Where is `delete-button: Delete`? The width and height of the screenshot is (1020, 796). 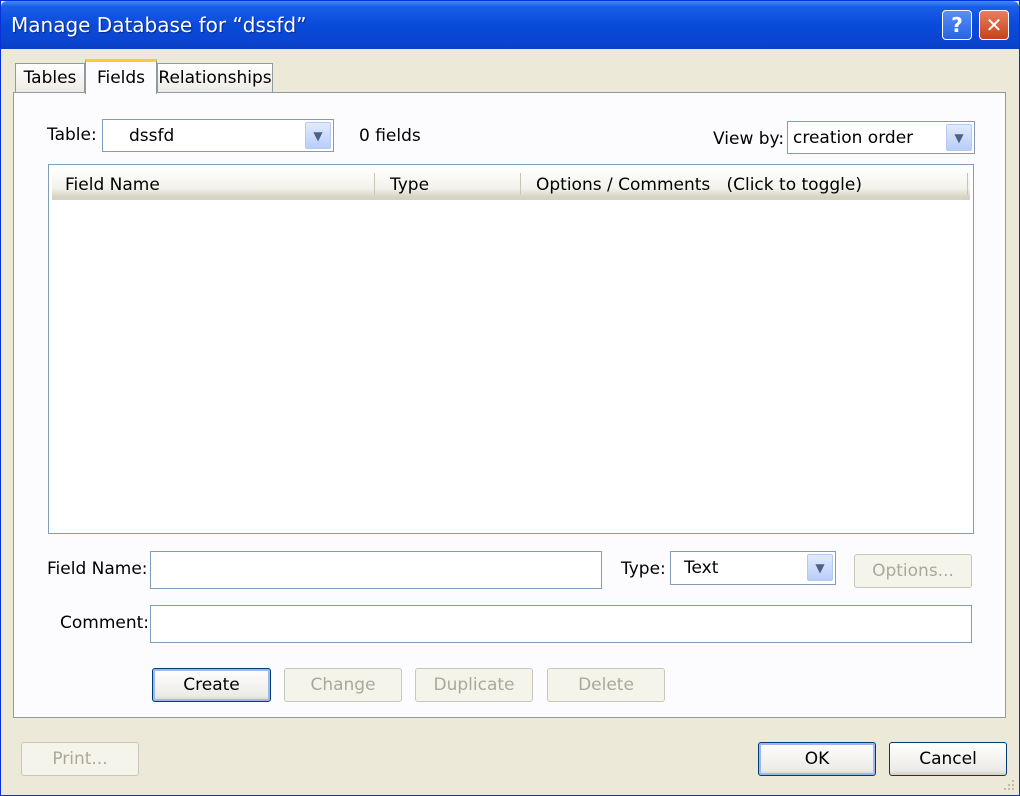
delete-button: Delete is located at coordinates (606, 685).